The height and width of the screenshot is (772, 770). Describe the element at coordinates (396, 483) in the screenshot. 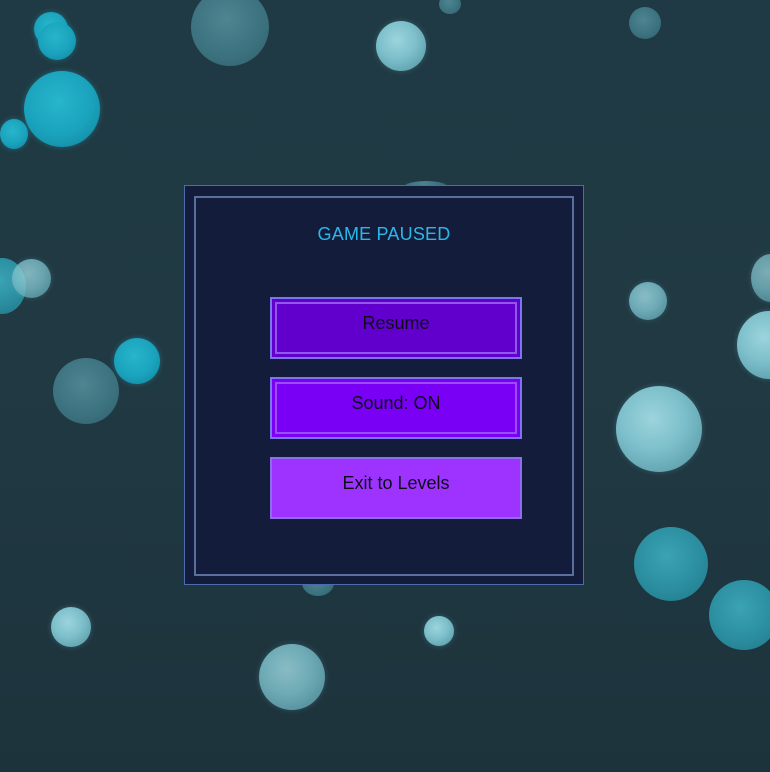

I see `exit-to-levels-label: Exit to Levels` at that location.